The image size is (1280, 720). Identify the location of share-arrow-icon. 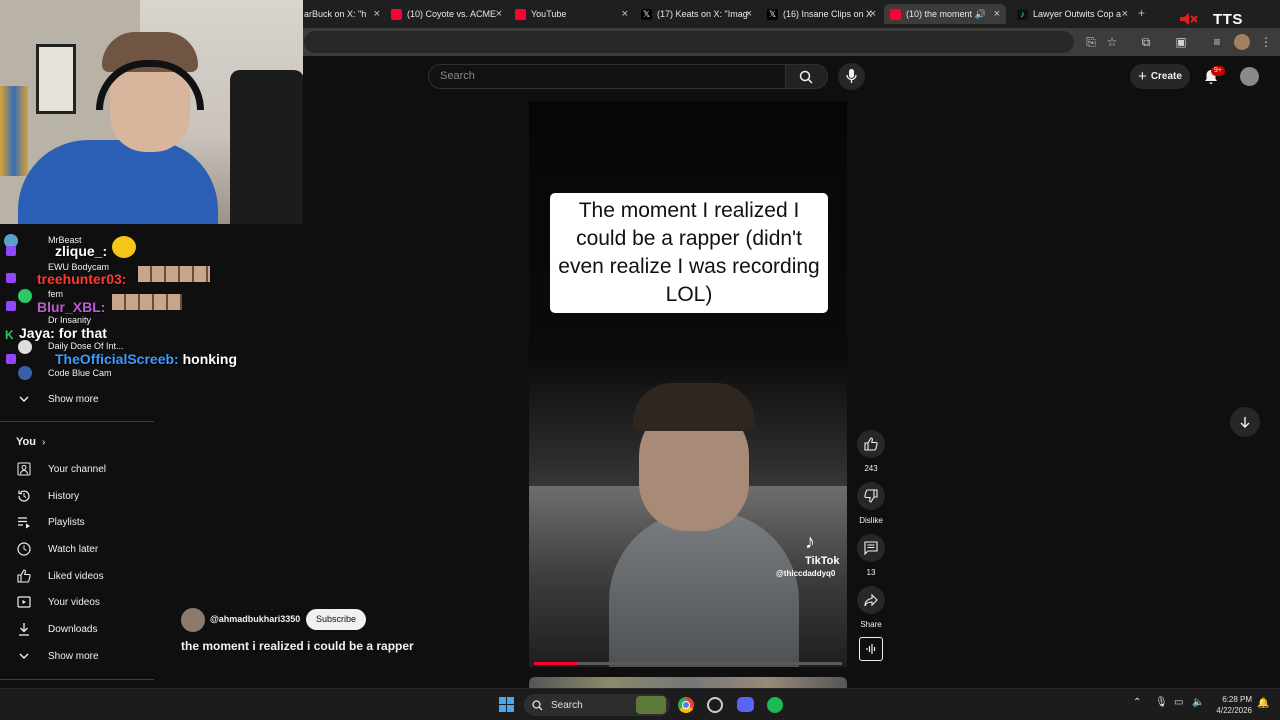
(871, 600).